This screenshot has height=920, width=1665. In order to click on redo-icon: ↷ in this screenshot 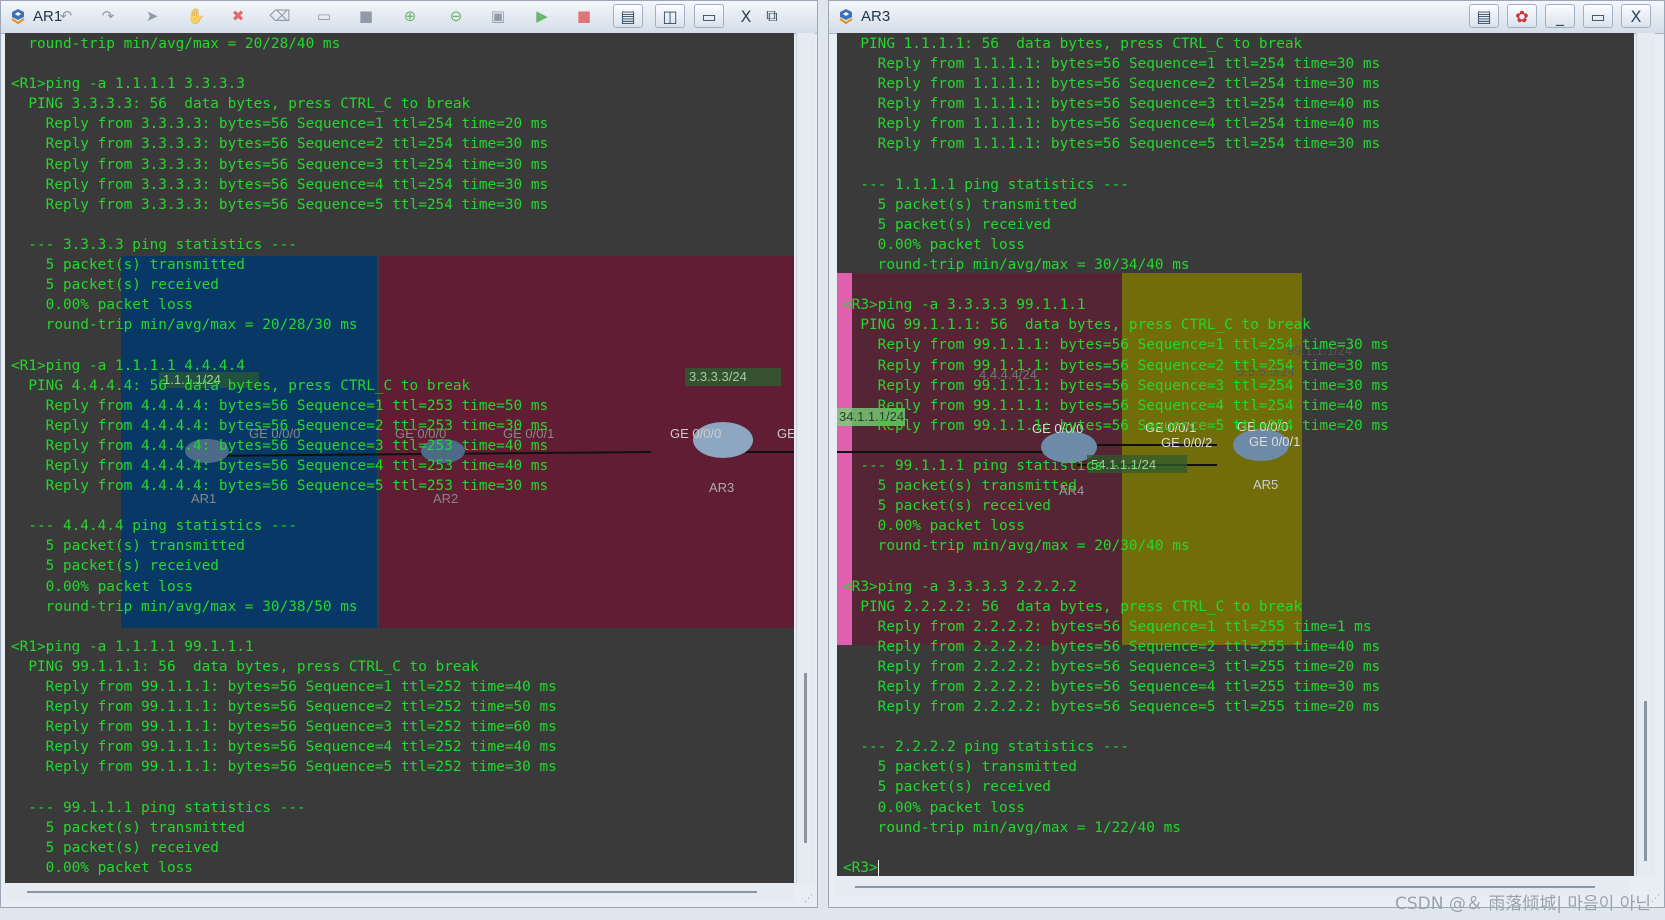, I will do `click(108, 16)`.